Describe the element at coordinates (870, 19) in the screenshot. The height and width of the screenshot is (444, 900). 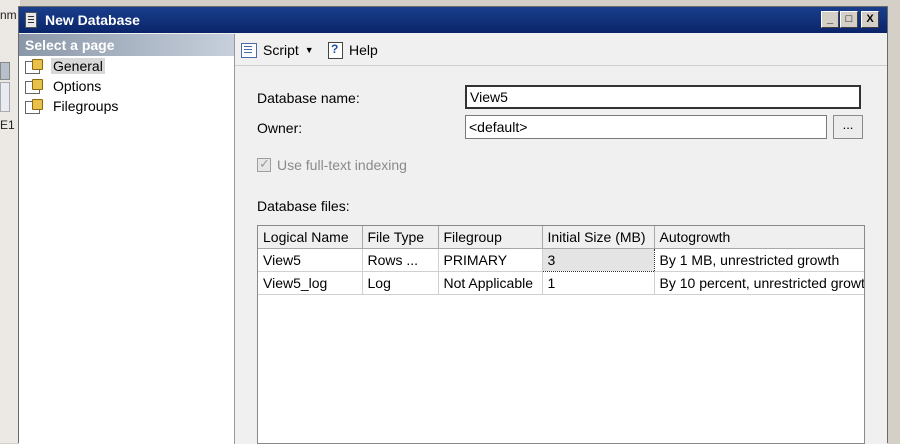
I see `close-button: X` at that location.